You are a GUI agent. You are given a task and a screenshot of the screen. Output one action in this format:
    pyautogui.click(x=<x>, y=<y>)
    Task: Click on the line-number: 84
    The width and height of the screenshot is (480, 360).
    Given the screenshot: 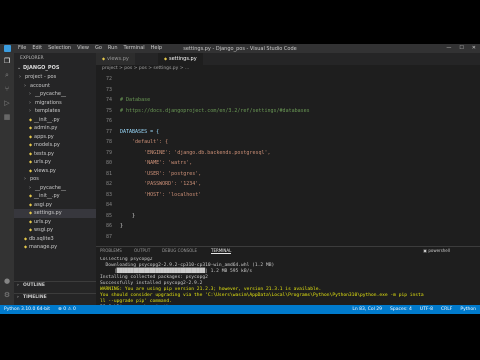 What is the action you would take?
    pyautogui.click(x=108, y=205)
    